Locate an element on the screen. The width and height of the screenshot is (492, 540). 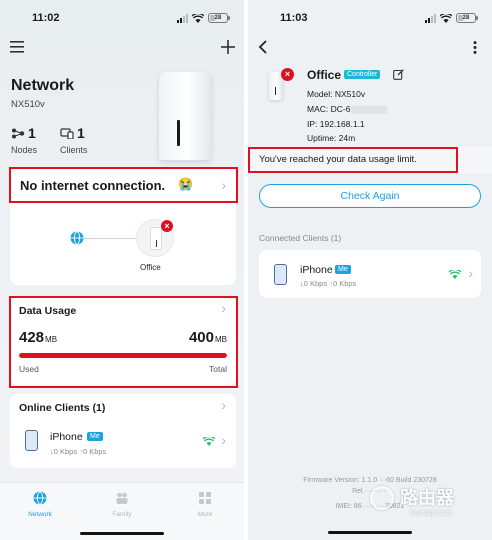
limit-highlight-box is located at coordinates (353, 160).